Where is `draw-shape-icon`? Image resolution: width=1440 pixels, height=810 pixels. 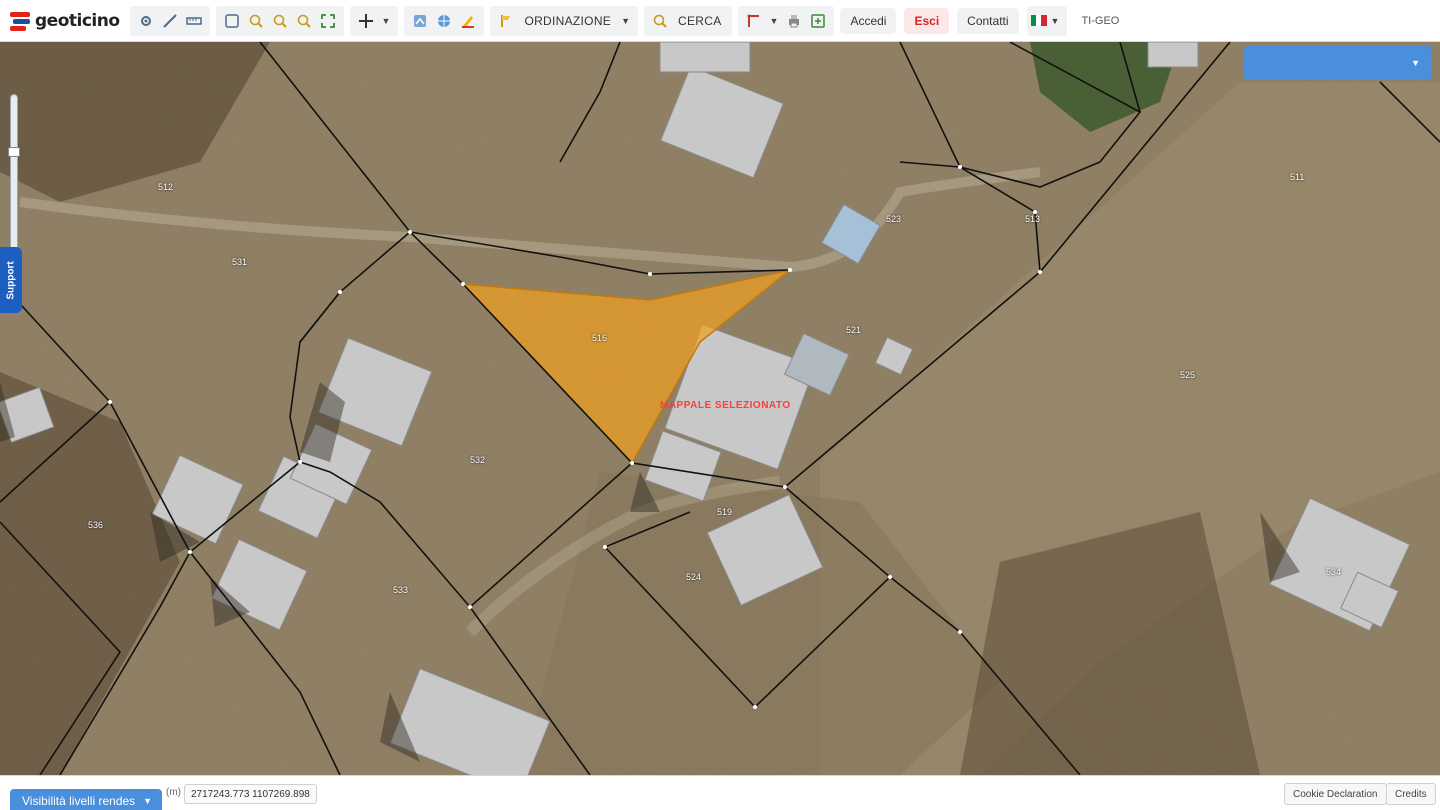
draw-shape-icon is located at coordinates (754, 21).